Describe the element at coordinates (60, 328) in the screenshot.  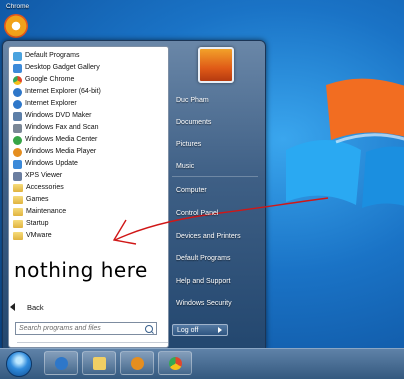
I see `search-placeholder: Search programs and files` at that location.